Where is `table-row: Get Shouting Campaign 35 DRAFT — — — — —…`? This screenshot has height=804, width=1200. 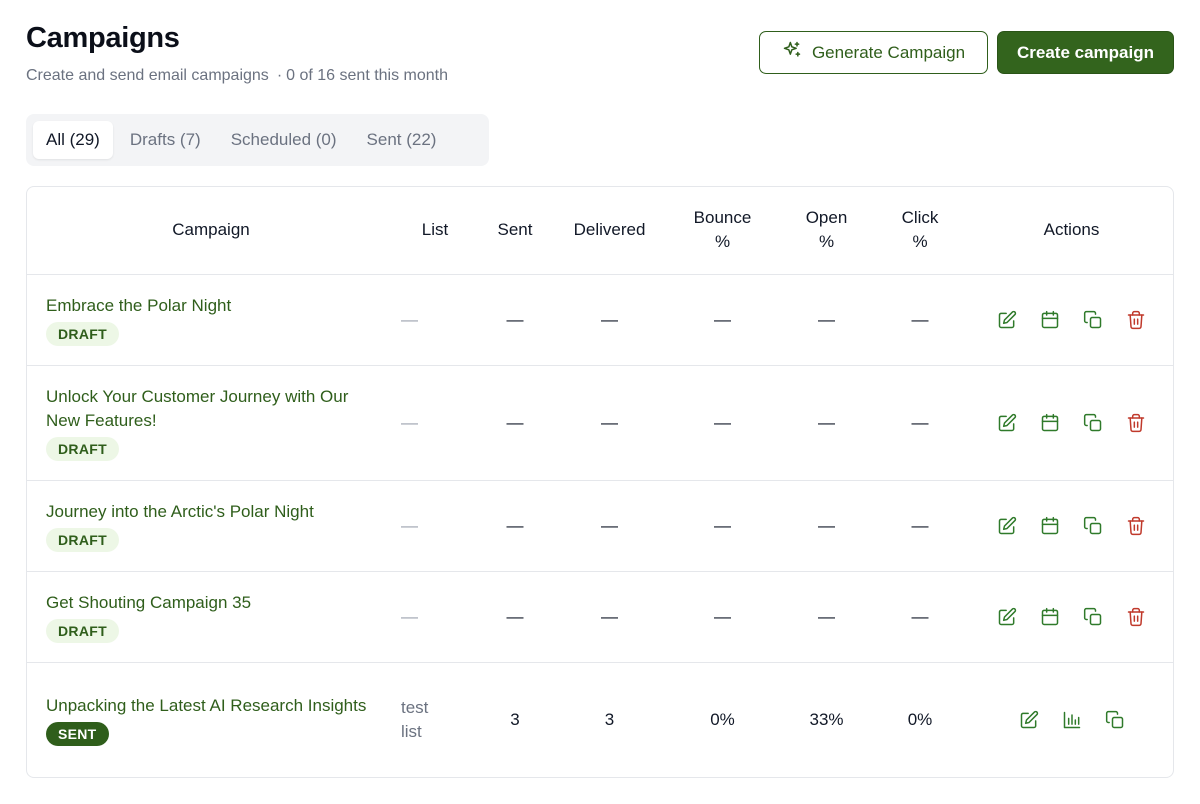
table-row: Get Shouting Campaign 35 DRAFT — — — — —… is located at coordinates (600, 617).